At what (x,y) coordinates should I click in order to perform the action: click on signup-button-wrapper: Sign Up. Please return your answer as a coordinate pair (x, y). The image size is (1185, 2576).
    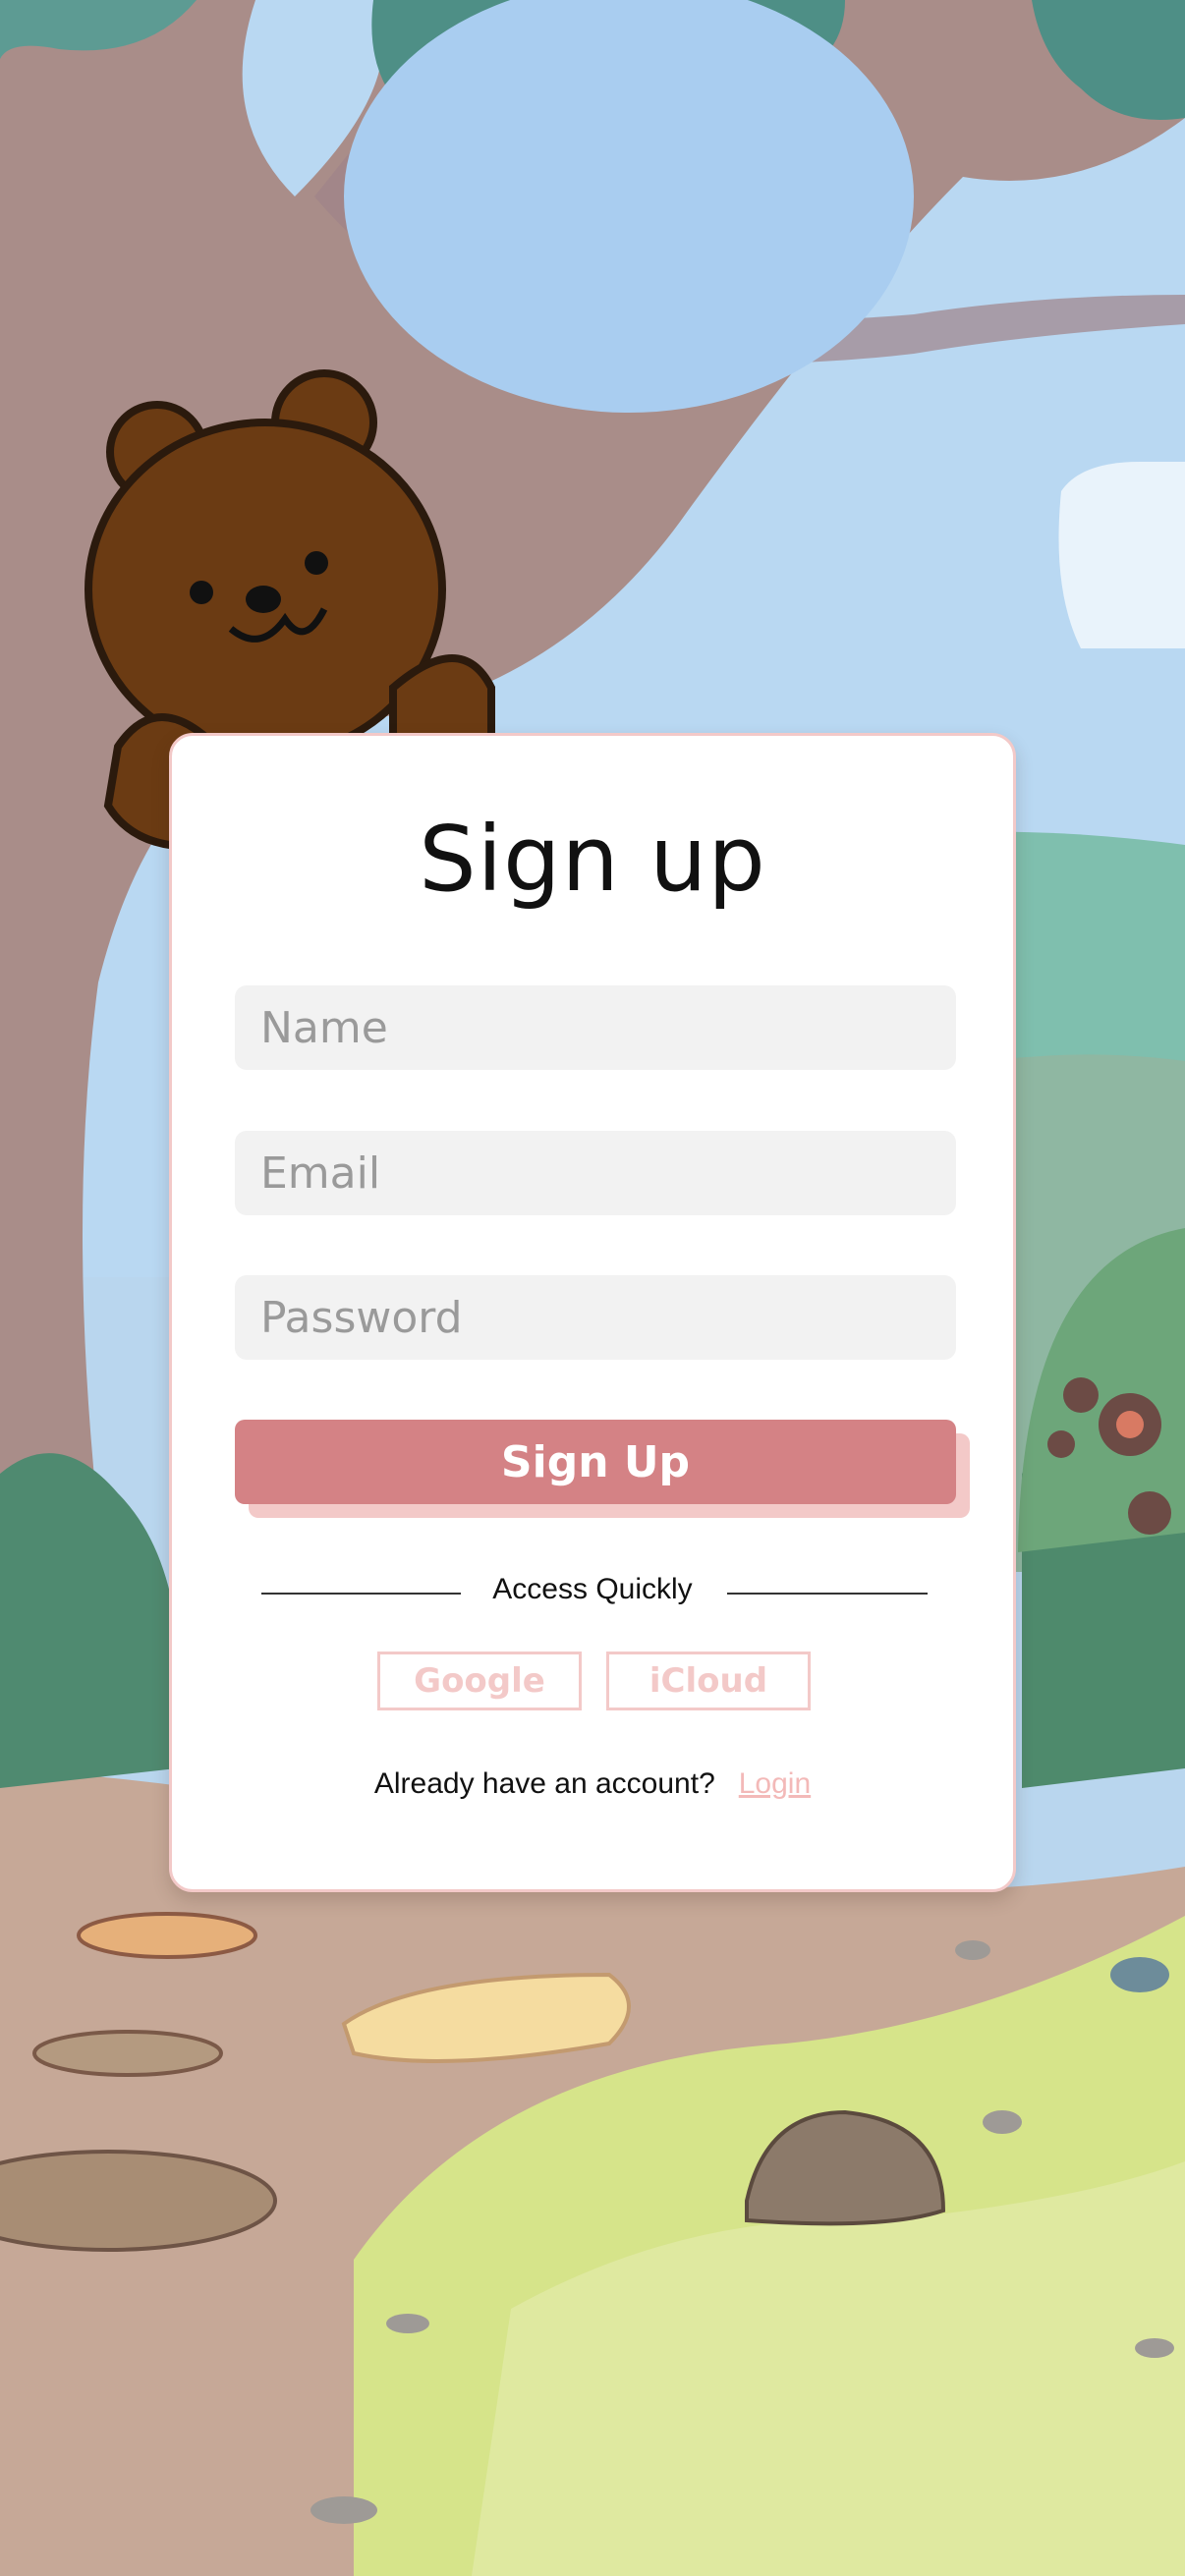
    Looking at the image, I should click on (602, 1469).